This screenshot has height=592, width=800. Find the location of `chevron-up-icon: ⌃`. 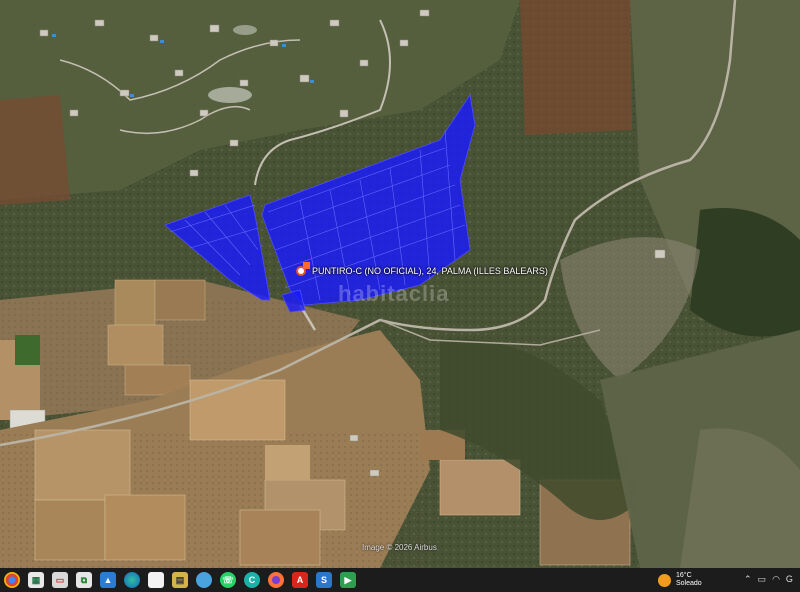

chevron-up-icon: ⌃ is located at coordinates (748, 579).